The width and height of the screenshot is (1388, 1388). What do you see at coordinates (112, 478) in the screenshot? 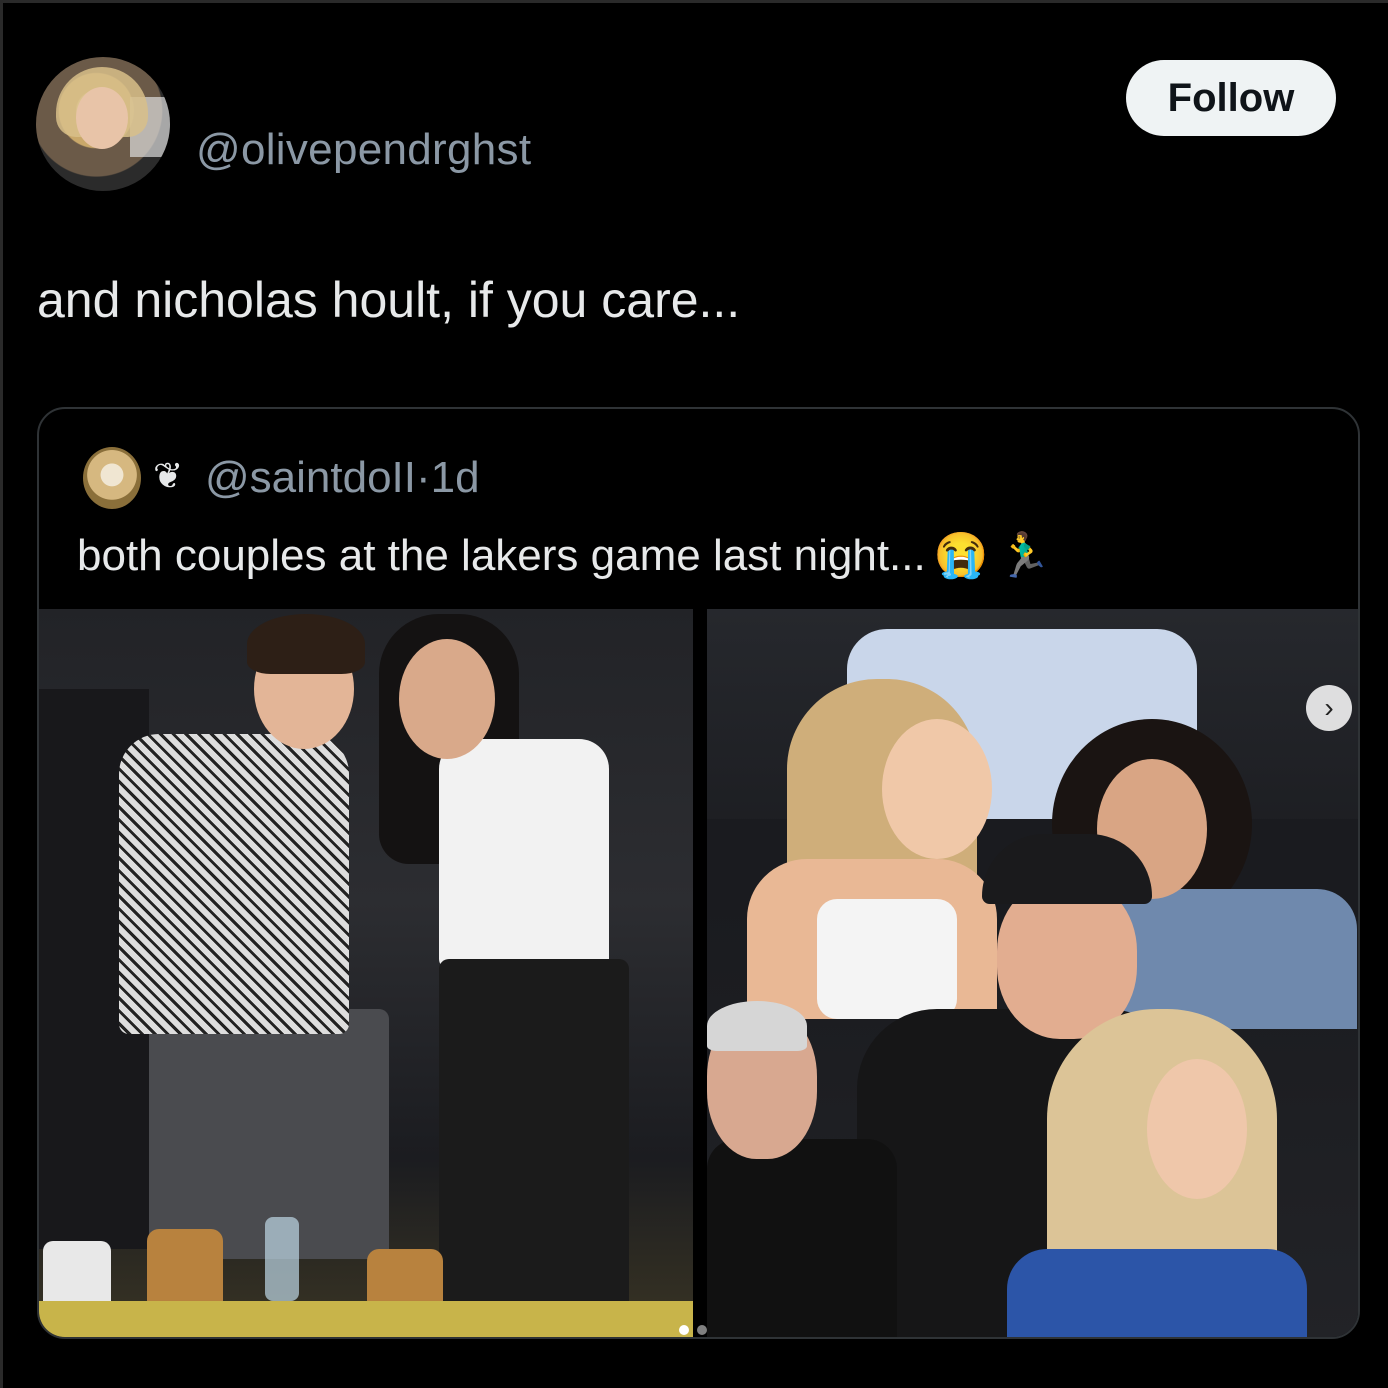
I see `quoted-author-avatar` at bounding box center [112, 478].